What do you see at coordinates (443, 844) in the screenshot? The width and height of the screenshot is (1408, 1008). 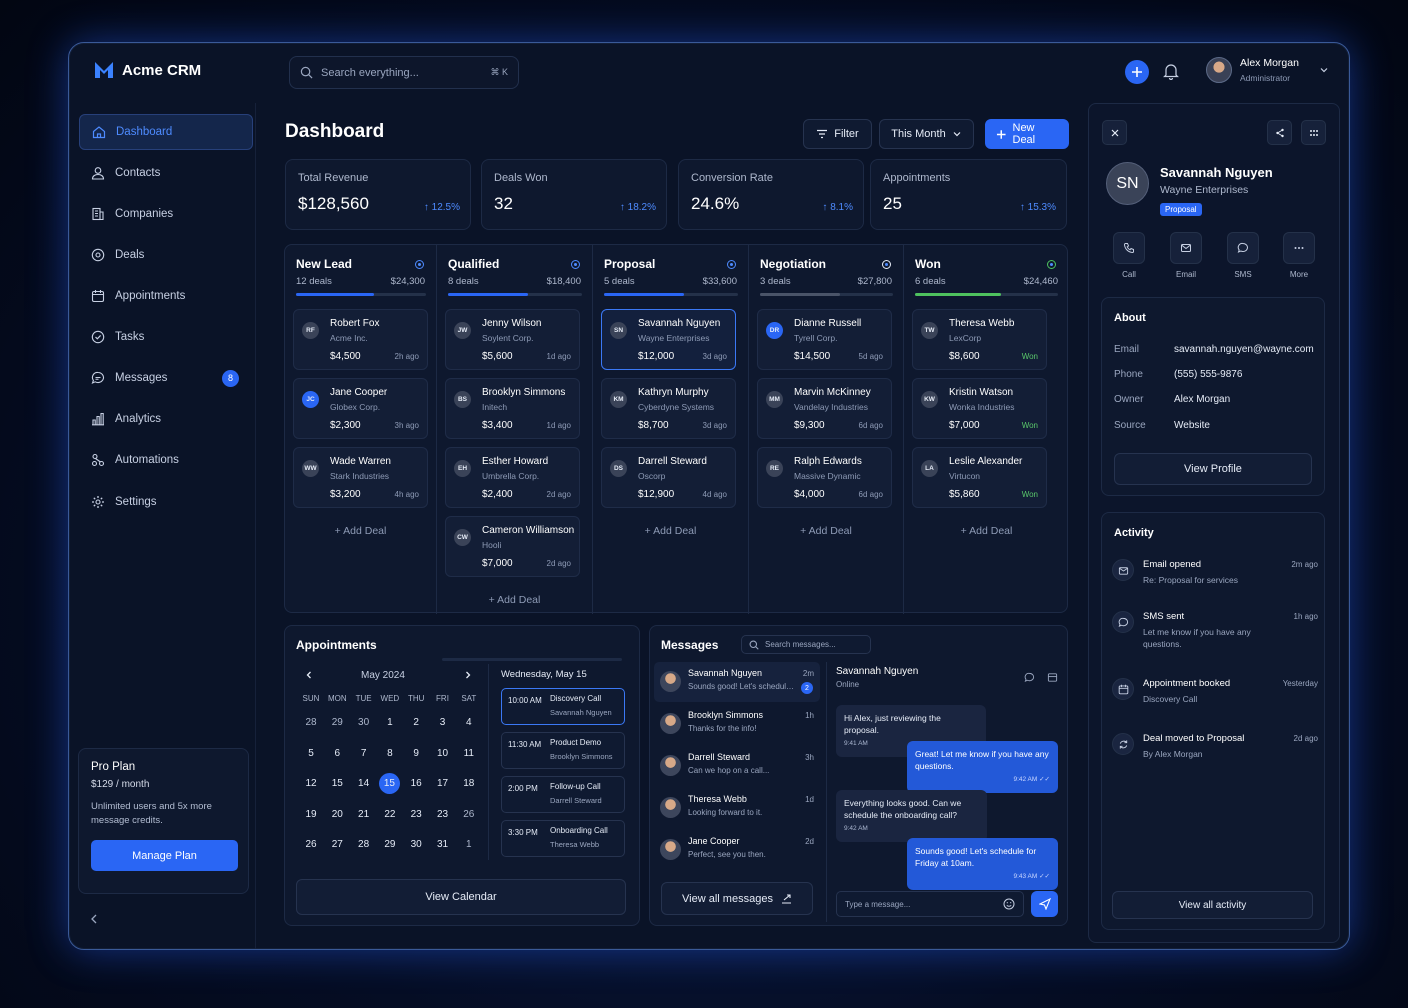 I see `calendar-day: 31` at bounding box center [443, 844].